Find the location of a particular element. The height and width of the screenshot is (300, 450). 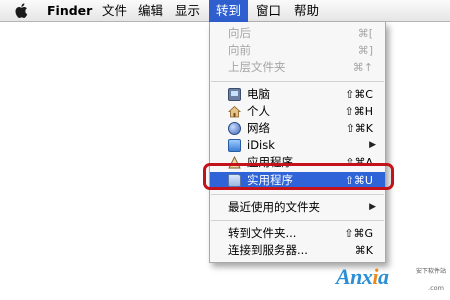

menu-edit: 编辑 is located at coordinates (150, 11).